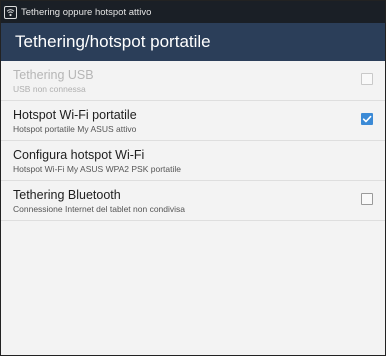  Describe the element at coordinates (49, 89) in the screenshot. I see `item-summary: USB non connessa` at that location.